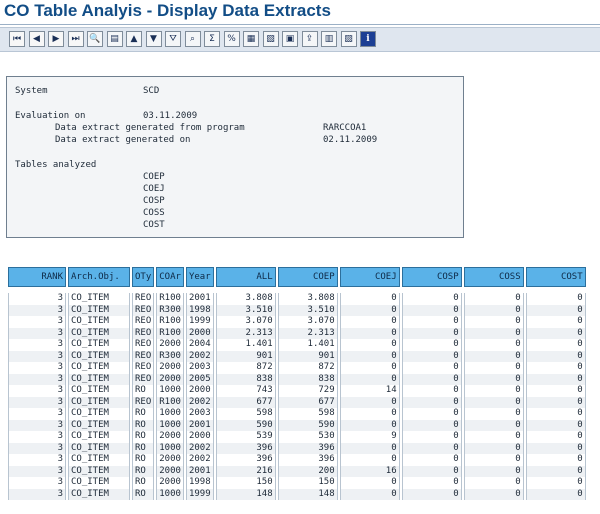  Describe the element at coordinates (307, 277) in the screenshot. I see `column-header-coep: COEP` at that location.